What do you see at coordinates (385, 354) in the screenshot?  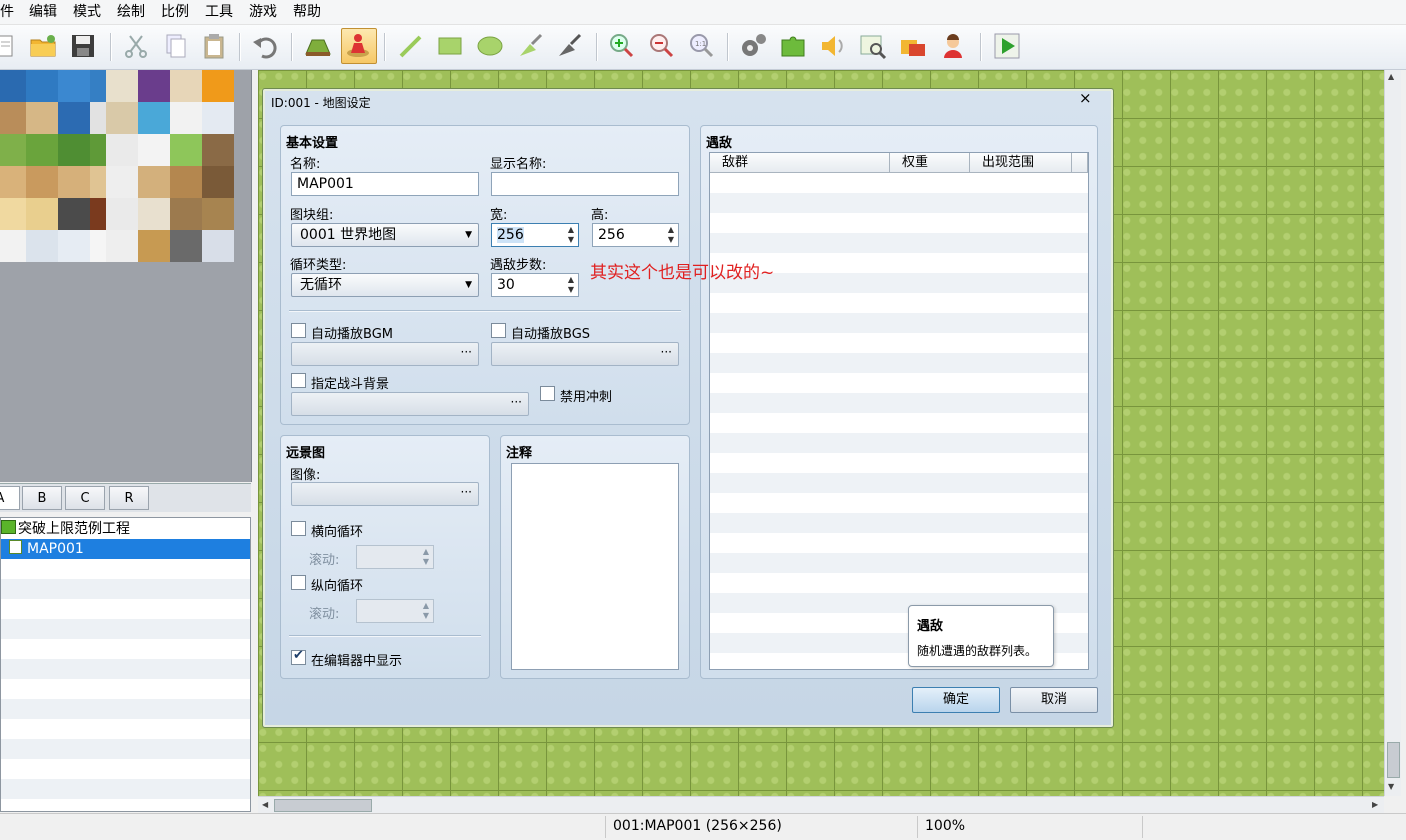 I see `bgm-browse-button: ···` at bounding box center [385, 354].